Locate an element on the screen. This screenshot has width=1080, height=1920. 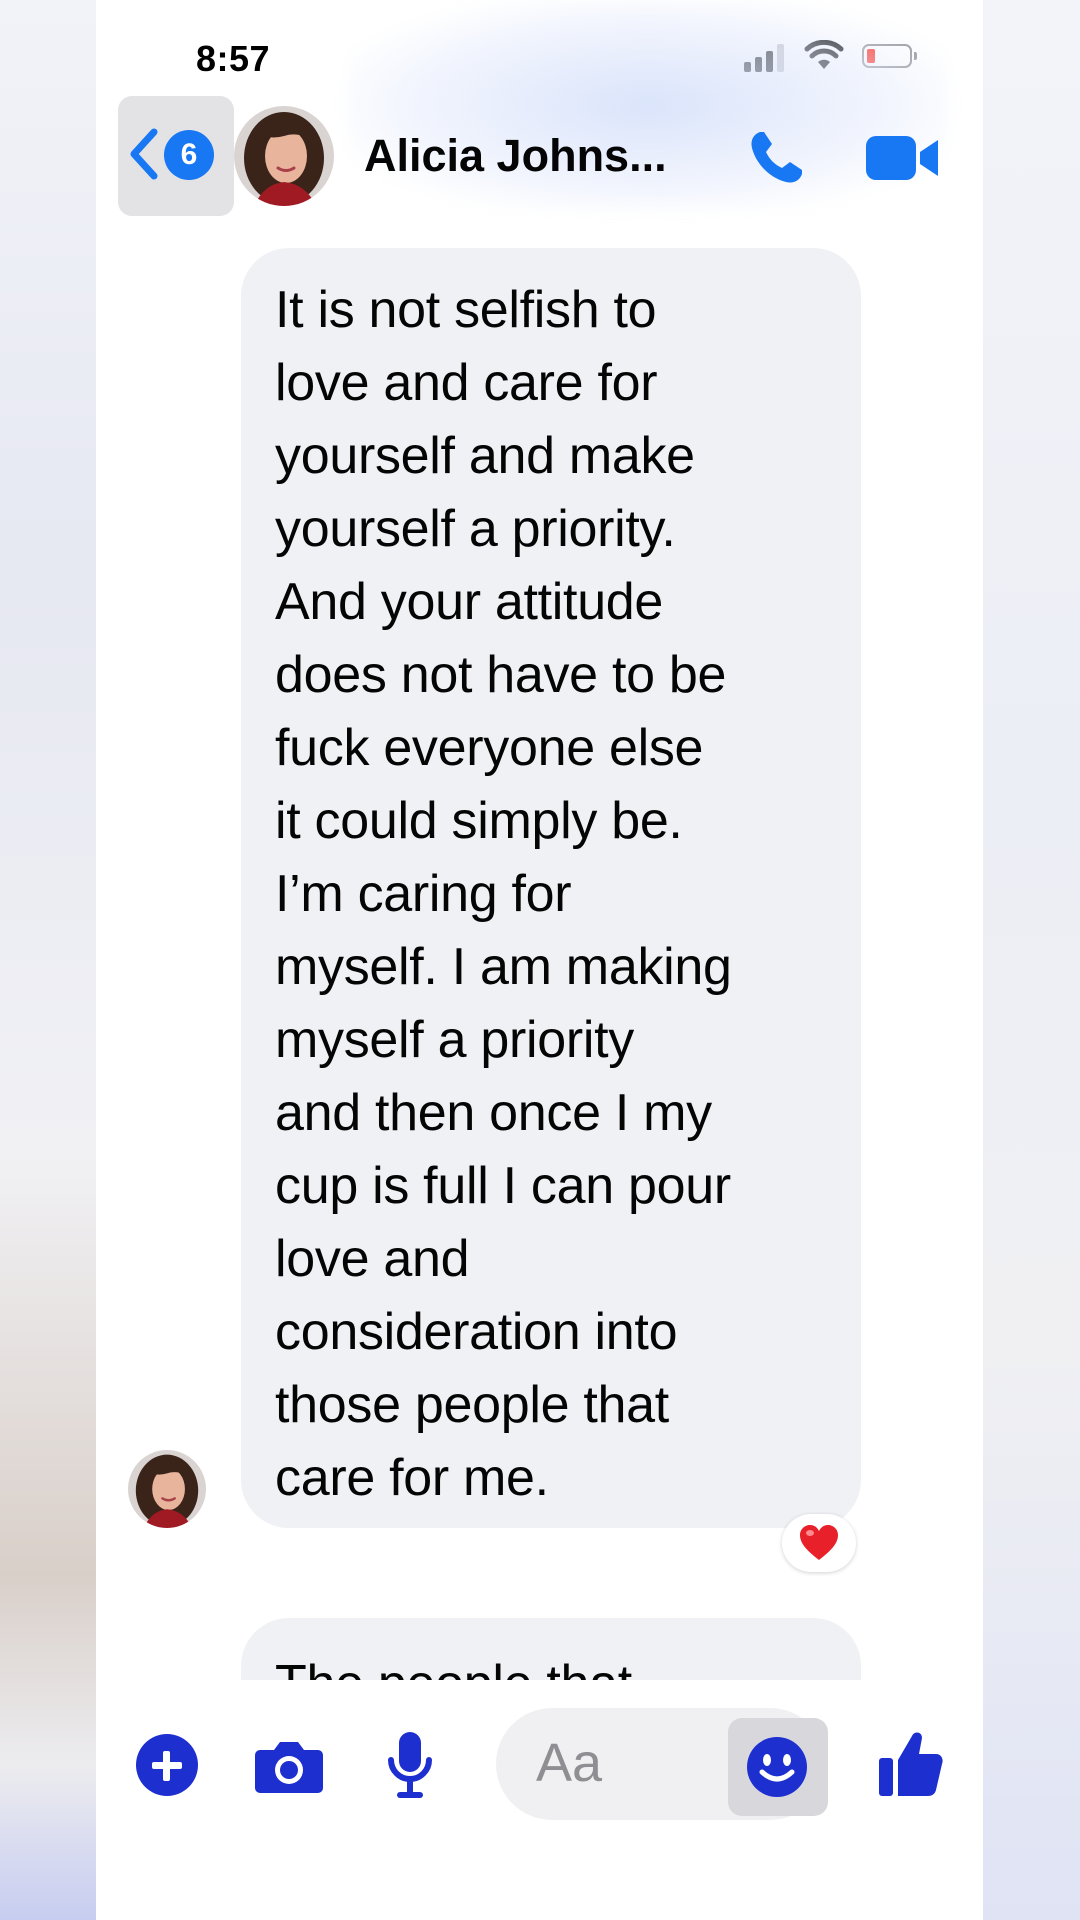
contact-avatar is located at coordinates (284, 156).